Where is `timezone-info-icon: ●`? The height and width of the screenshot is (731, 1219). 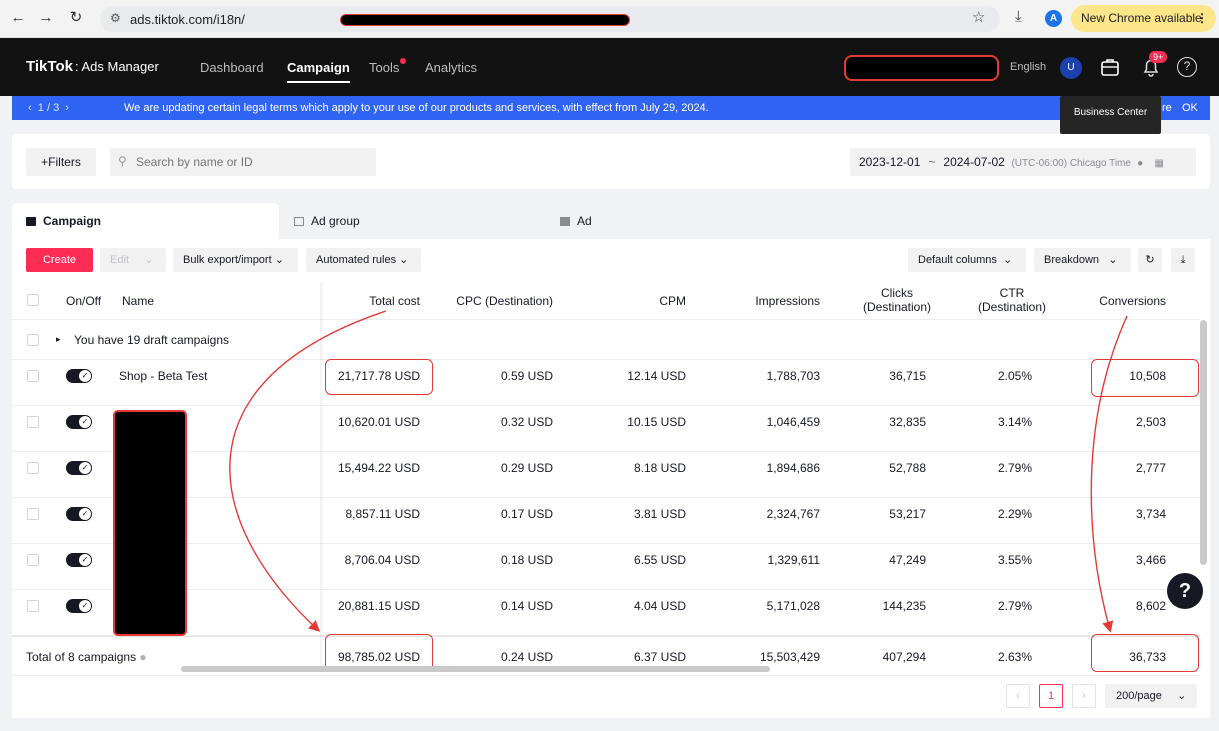
timezone-info-icon: ● is located at coordinates (1139, 163).